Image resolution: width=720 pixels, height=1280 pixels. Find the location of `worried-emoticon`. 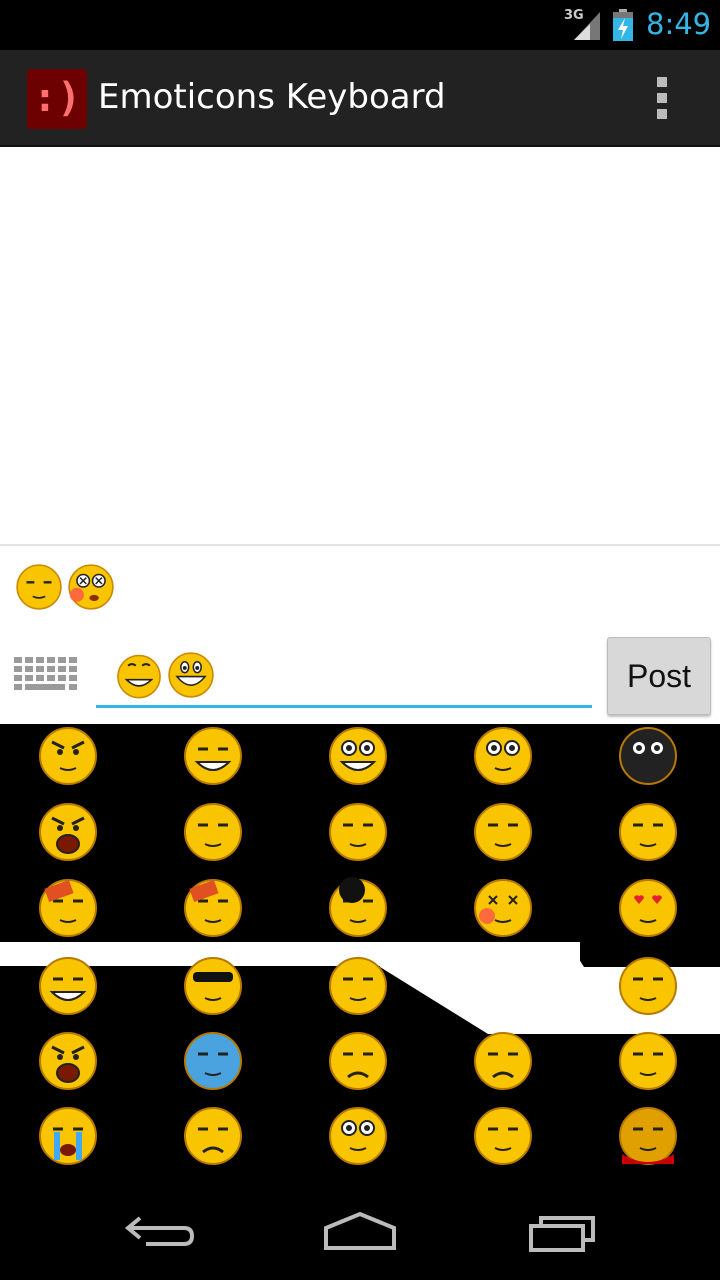

worried-emoticon is located at coordinates (503, 1061).